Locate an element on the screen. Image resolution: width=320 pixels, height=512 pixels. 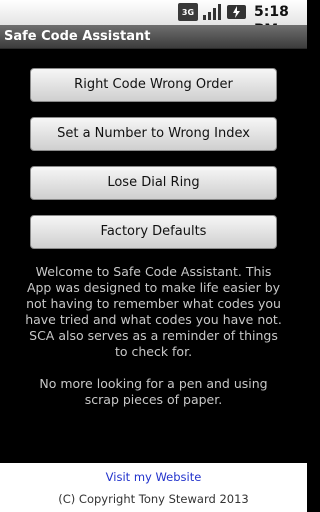
factory-defaults-button: Factory Defaults is located at coordinates (153, 232).